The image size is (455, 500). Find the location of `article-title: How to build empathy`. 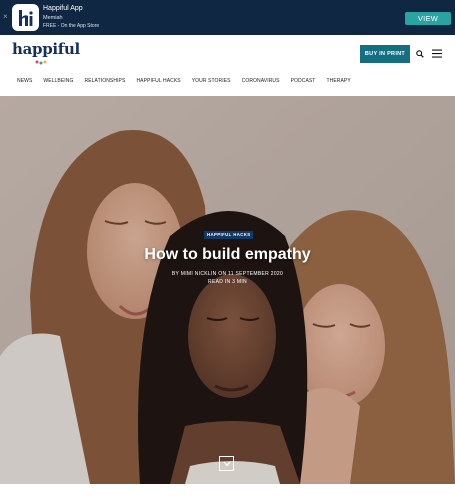

article-title: How to build empathy is located at coordinates (227, 254).